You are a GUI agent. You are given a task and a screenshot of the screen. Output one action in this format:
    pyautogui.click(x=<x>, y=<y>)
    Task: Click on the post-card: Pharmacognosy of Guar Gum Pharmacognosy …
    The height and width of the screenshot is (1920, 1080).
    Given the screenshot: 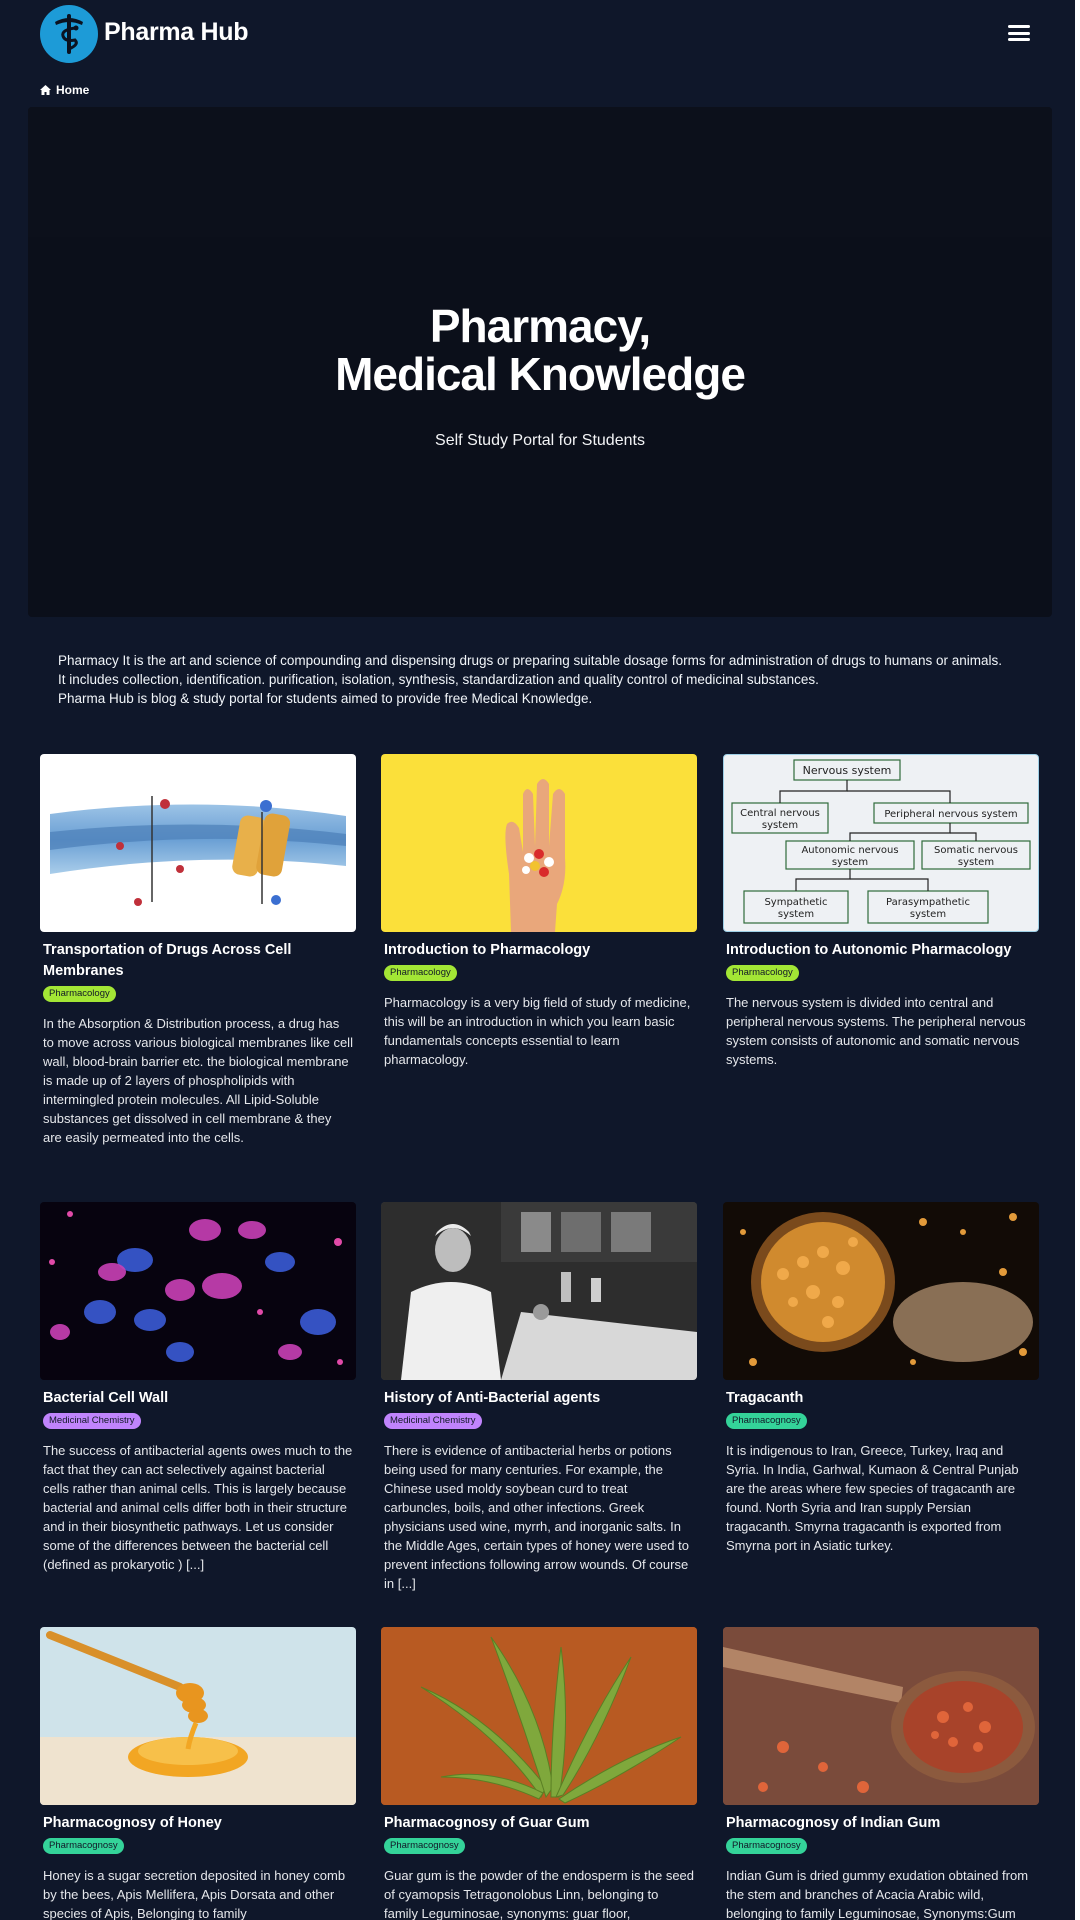 What is the action you would take?
    pyautogui.click(x=539, y=1773)
    